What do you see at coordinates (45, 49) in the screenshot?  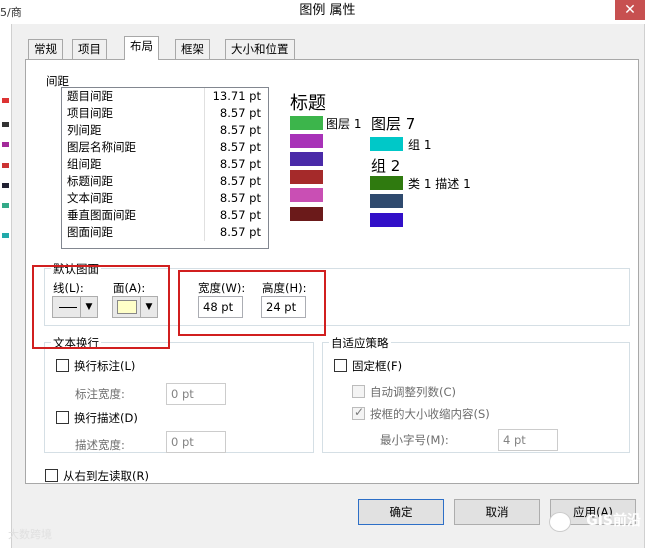 I see `tab-general: 常规` at bounding box center [45, 49].